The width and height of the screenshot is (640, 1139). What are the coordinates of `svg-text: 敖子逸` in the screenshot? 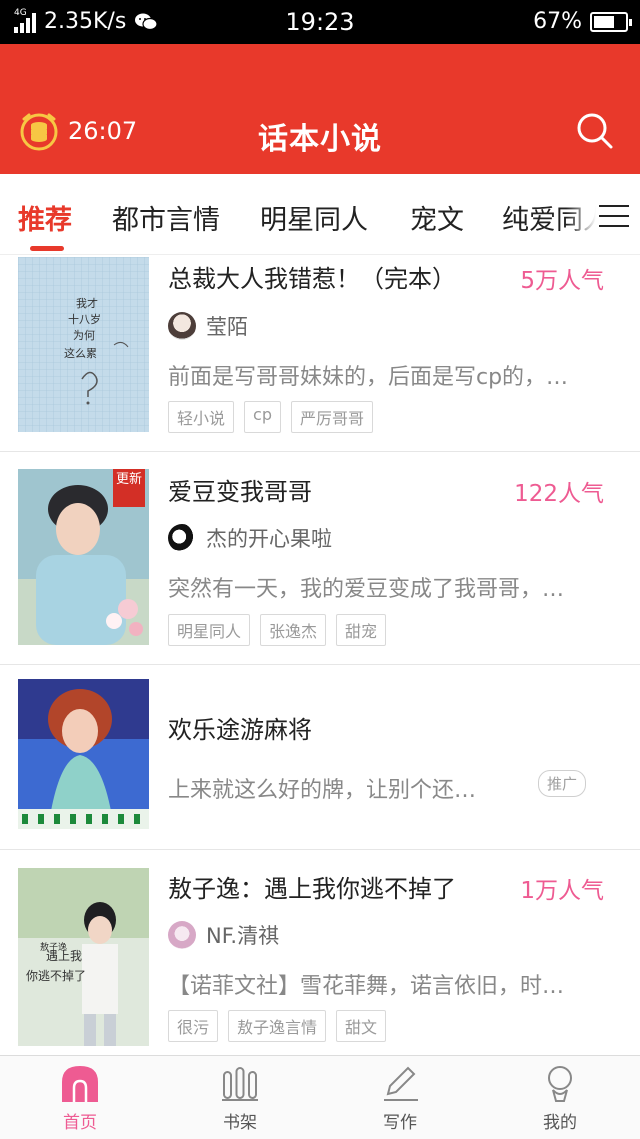 It's located at (53, 947).